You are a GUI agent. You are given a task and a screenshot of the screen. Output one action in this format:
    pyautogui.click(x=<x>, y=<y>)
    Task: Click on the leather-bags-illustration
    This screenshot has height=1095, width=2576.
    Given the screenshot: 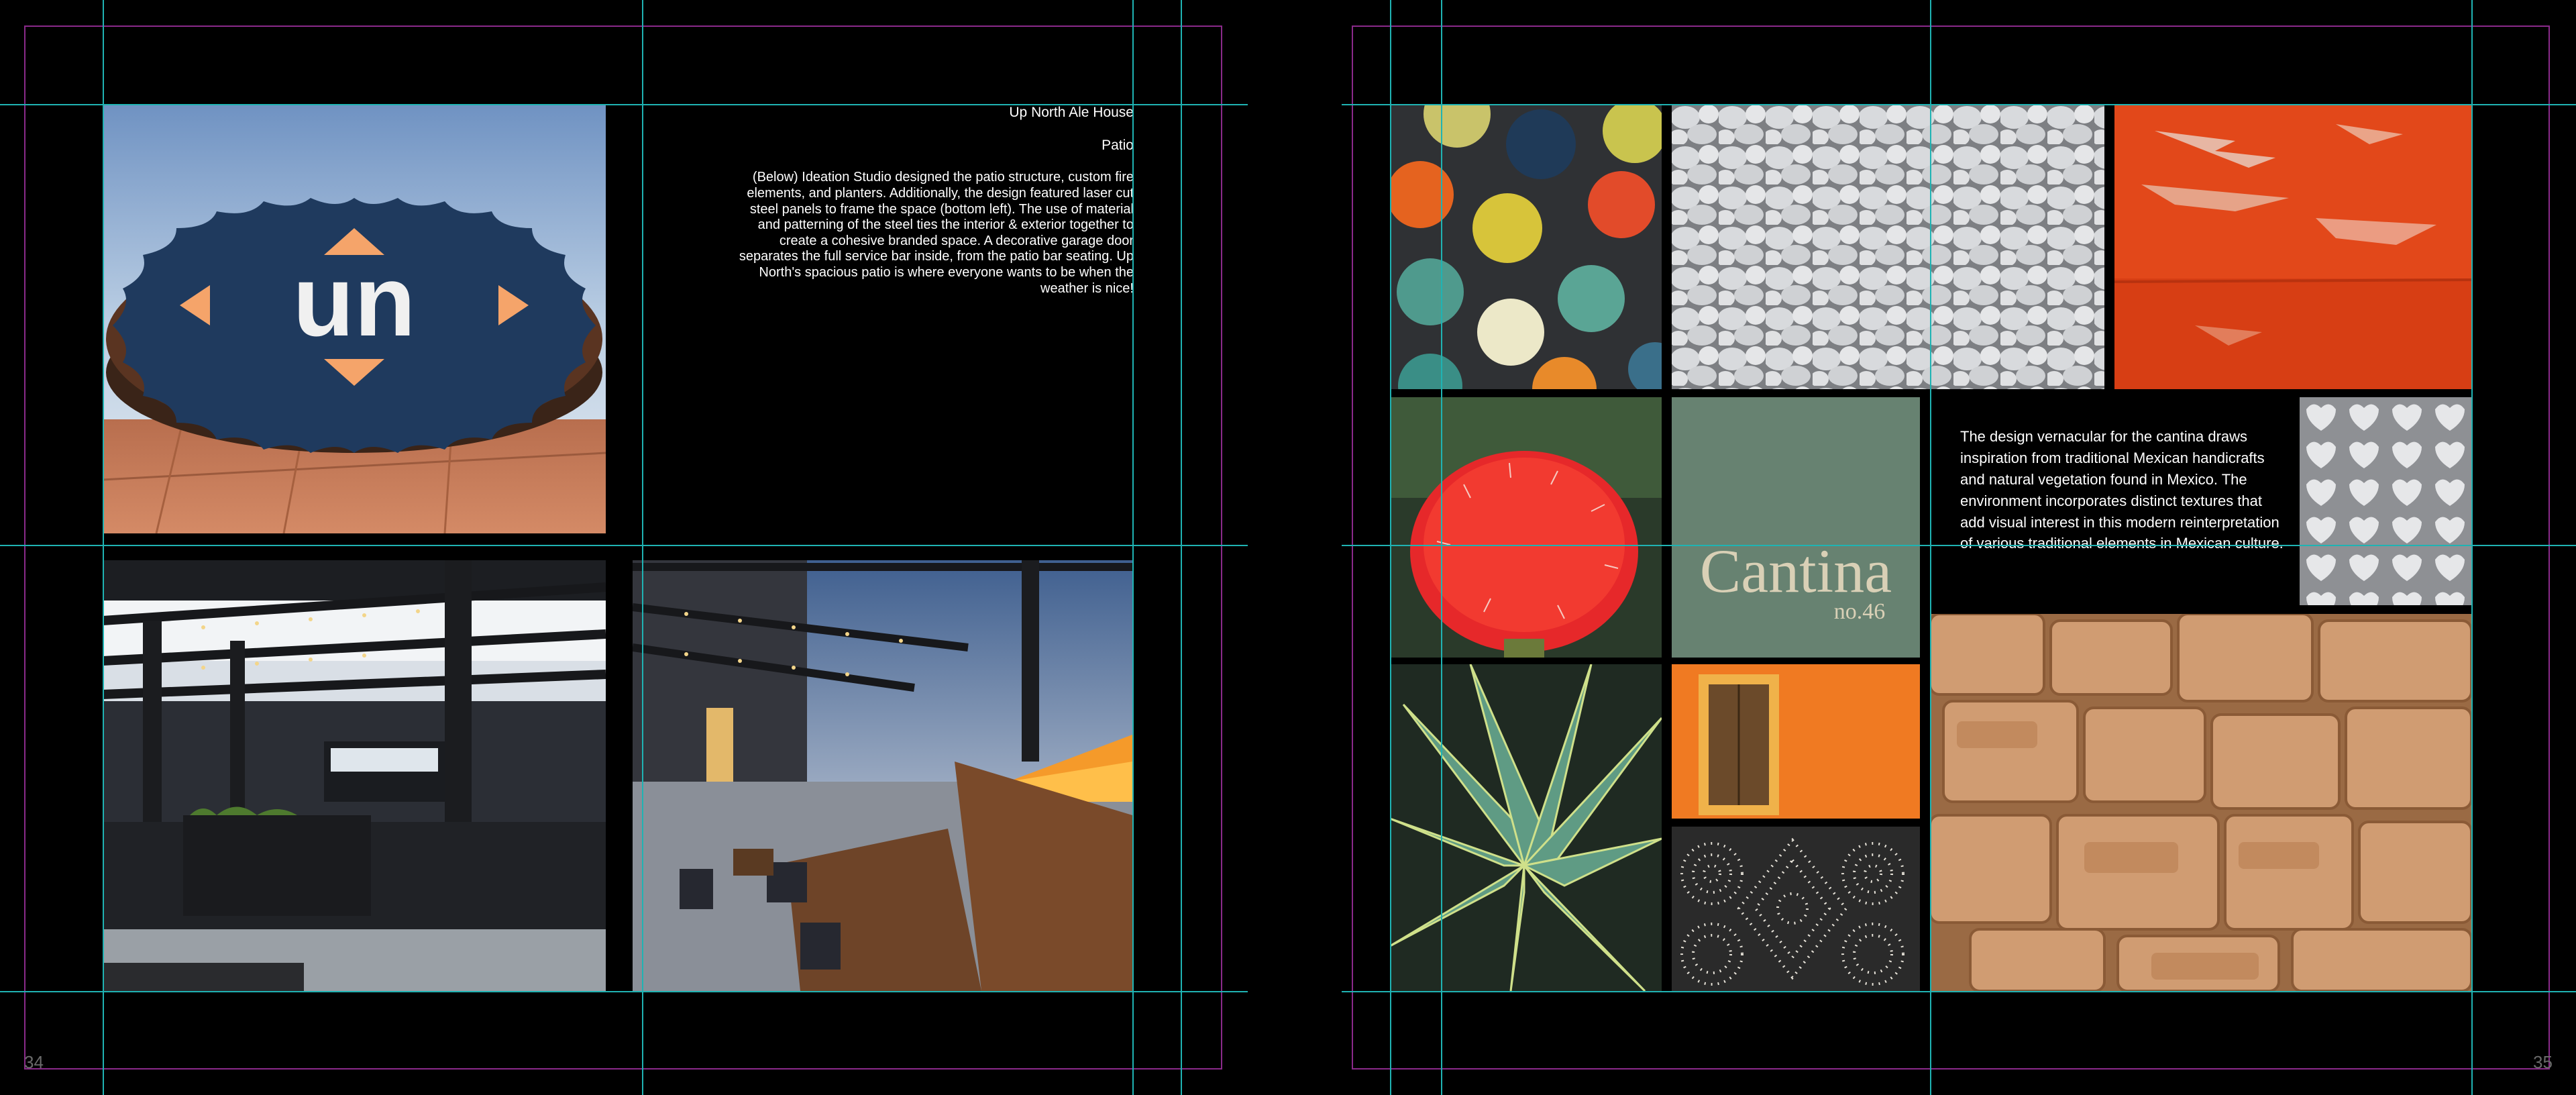 What is the action you would take?
    pyautogui.click(x=2200, y=802)
    